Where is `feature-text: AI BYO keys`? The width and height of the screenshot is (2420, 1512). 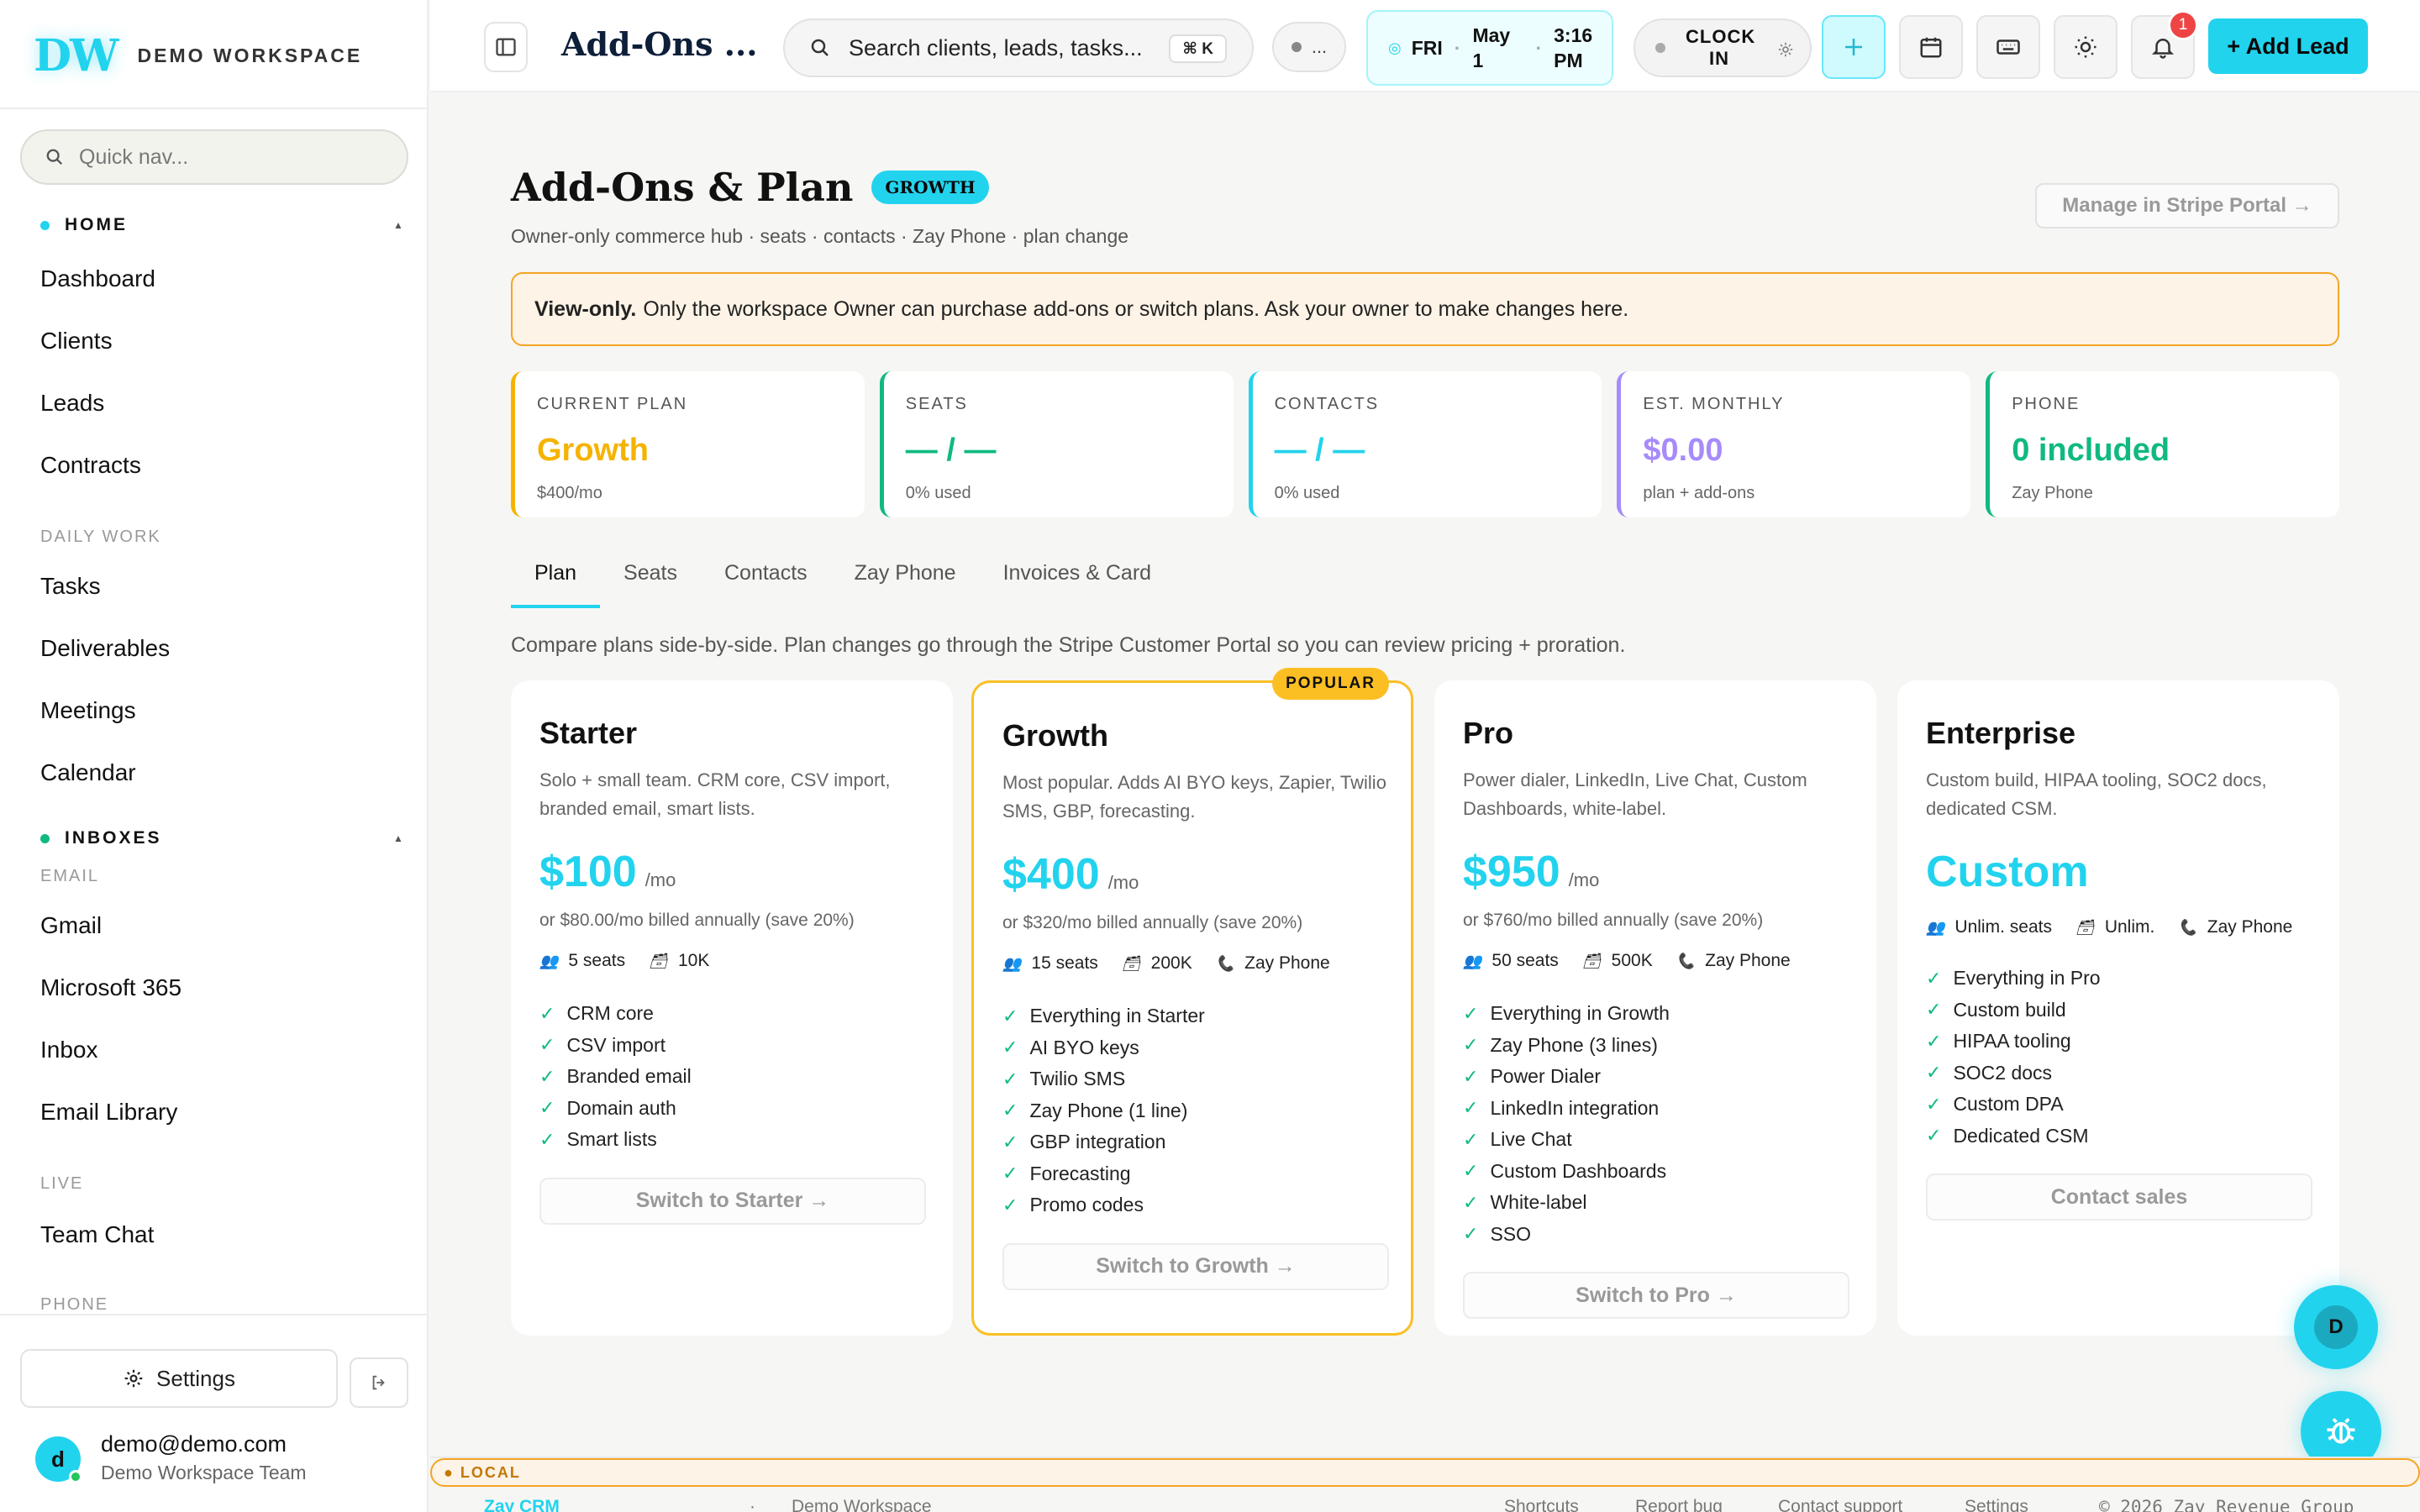
feature-text: AI BYO keys is located at coordinates (1084, 1047).